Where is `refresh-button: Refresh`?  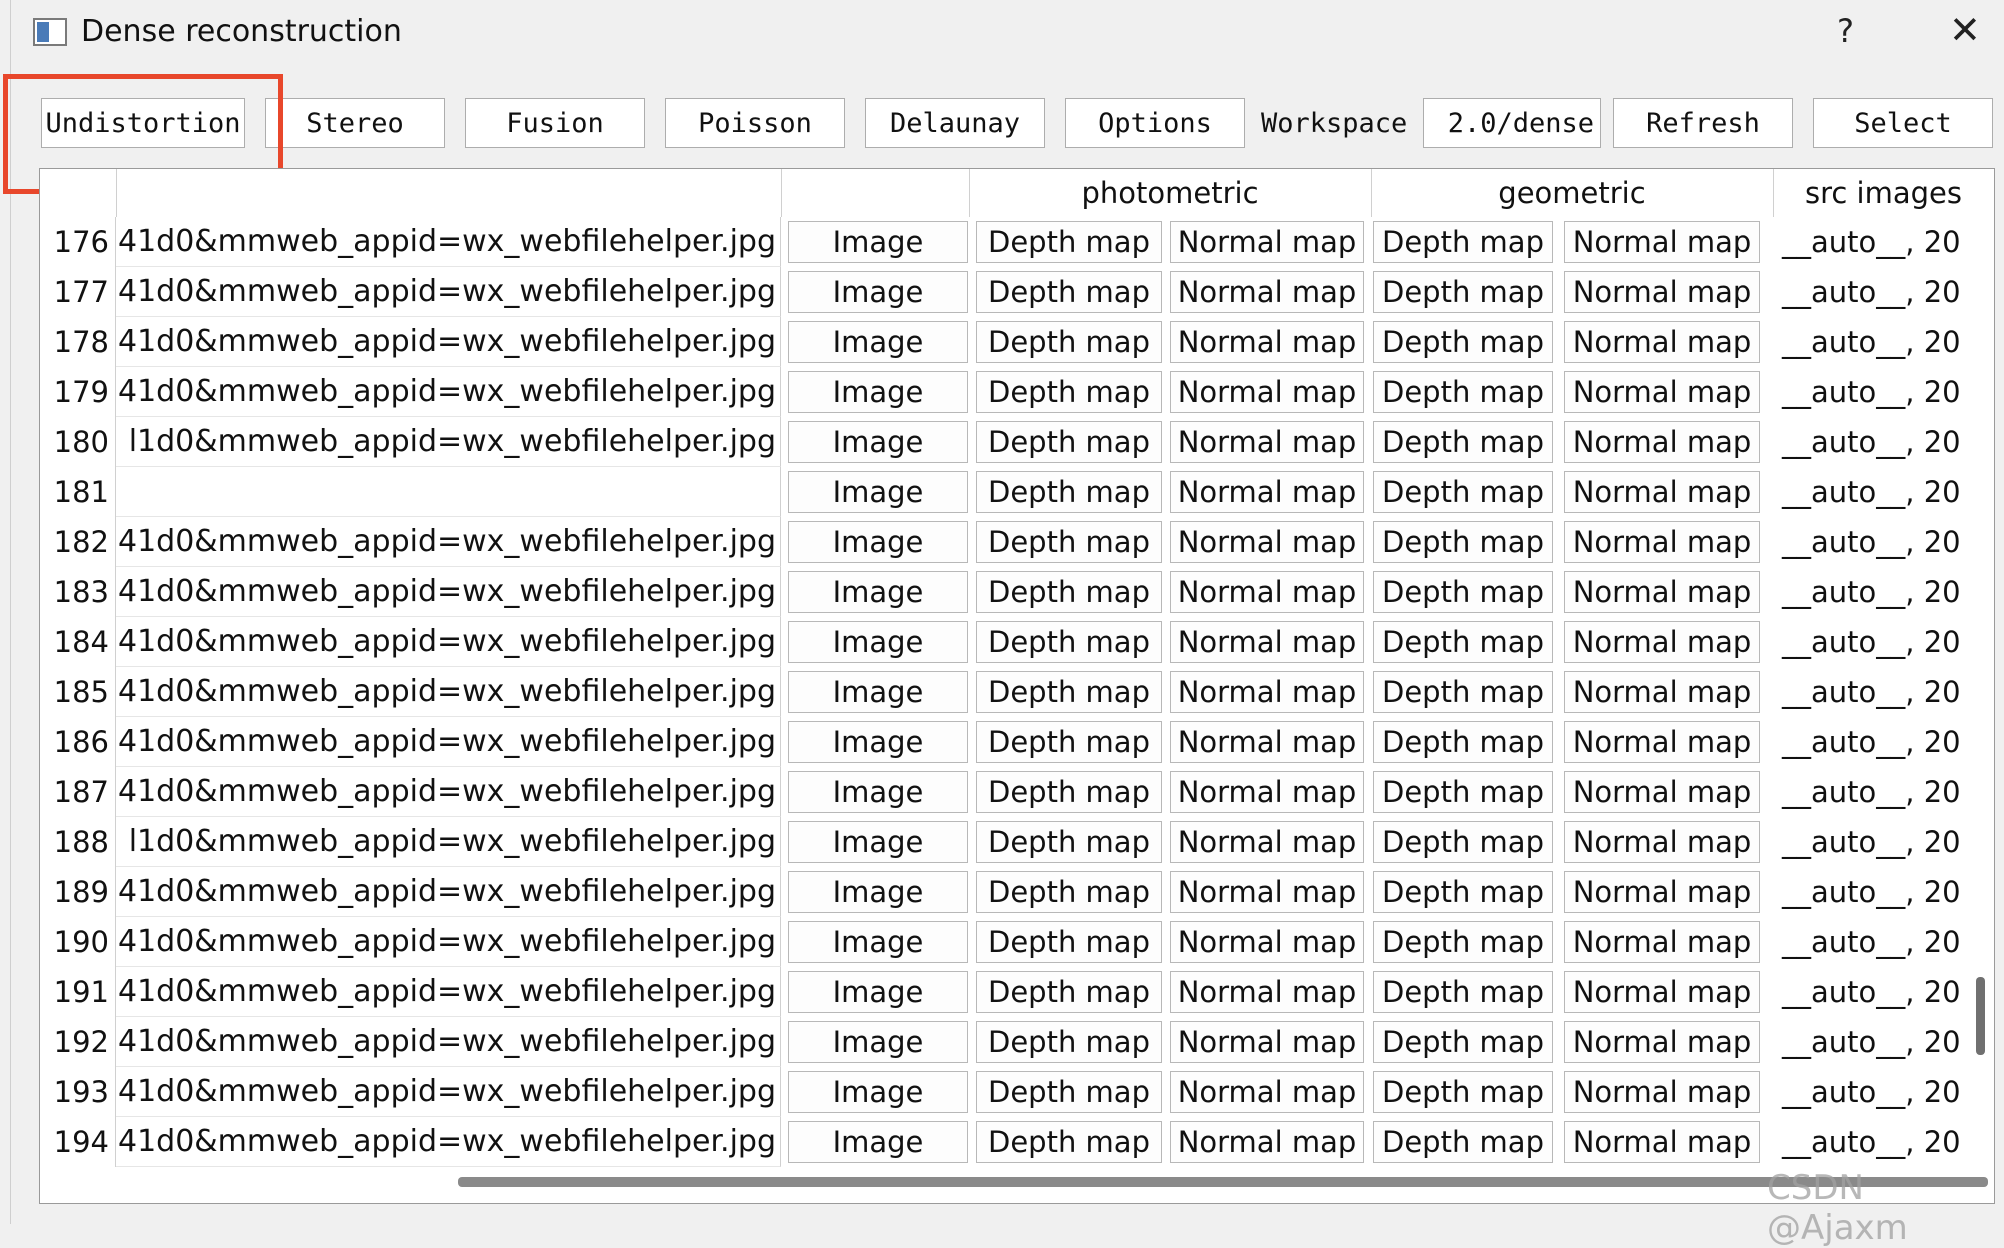
refresh-button: Refresh is located at coordinates (1703, 123).